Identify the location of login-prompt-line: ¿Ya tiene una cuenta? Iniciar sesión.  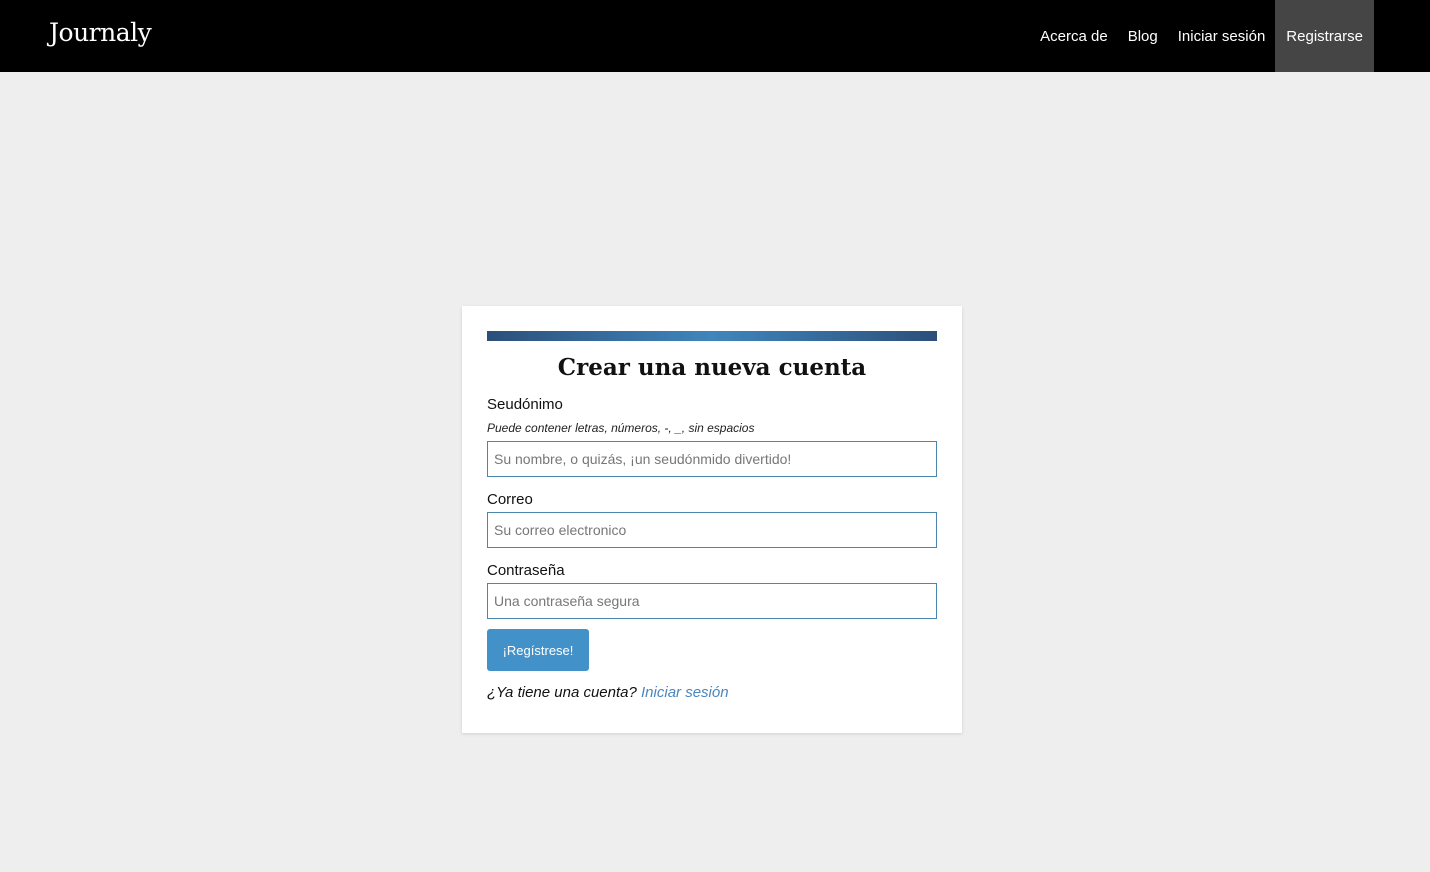
(712, 693).